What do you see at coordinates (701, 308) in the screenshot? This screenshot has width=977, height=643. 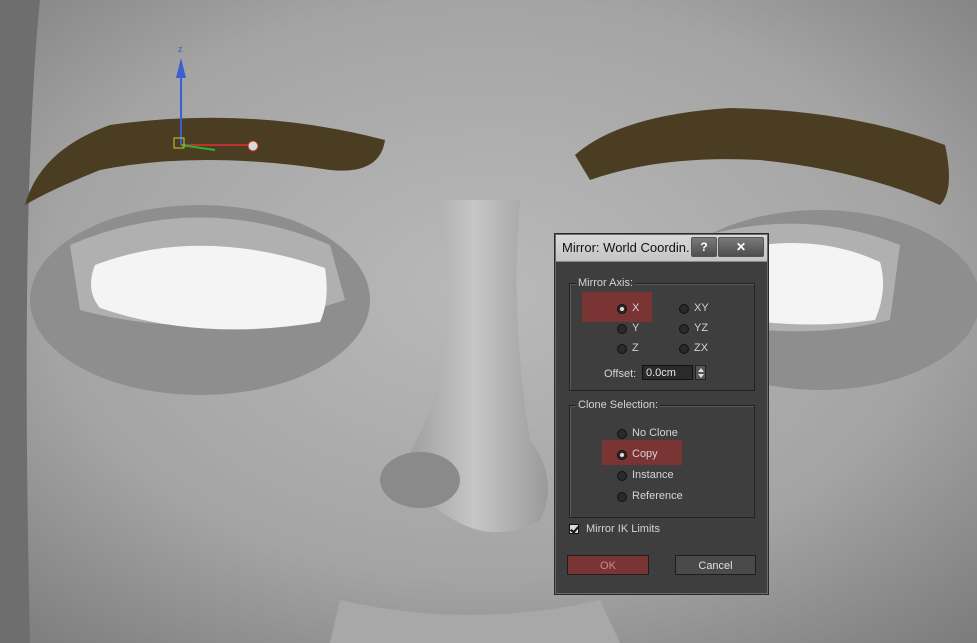 I see `radio-label: XY` at bounding box center [701, 308].